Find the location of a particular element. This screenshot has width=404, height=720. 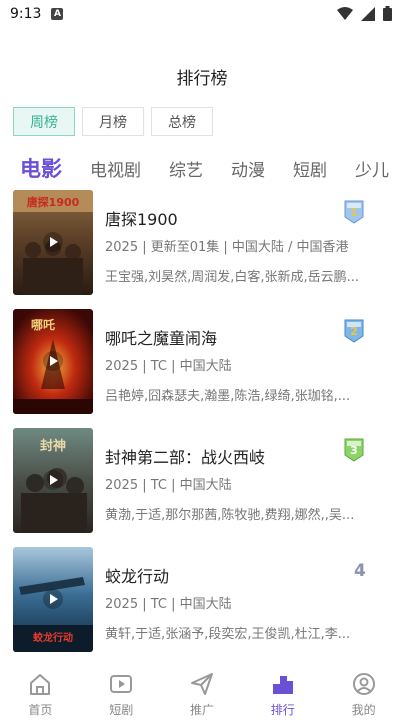

nav-label: 推广 is located at coordinates (201, 710).